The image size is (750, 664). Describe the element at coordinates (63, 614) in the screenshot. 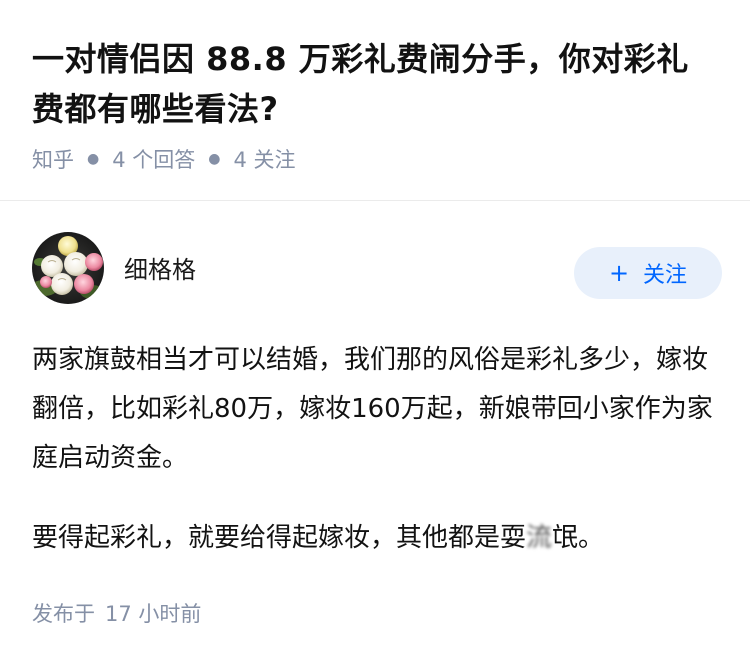

I see `posted-label: 发布于` at that location.